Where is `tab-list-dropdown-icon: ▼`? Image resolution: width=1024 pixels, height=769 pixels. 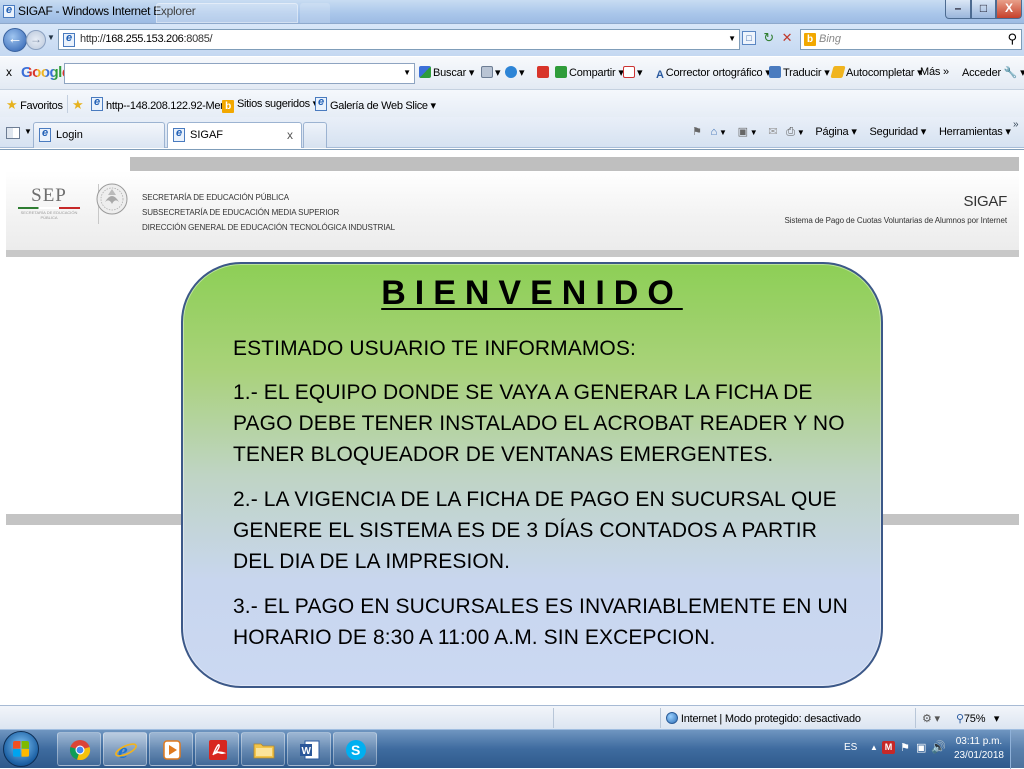
tab-list-dropdown-icon: ▼ is located at coordinates (28, 131).